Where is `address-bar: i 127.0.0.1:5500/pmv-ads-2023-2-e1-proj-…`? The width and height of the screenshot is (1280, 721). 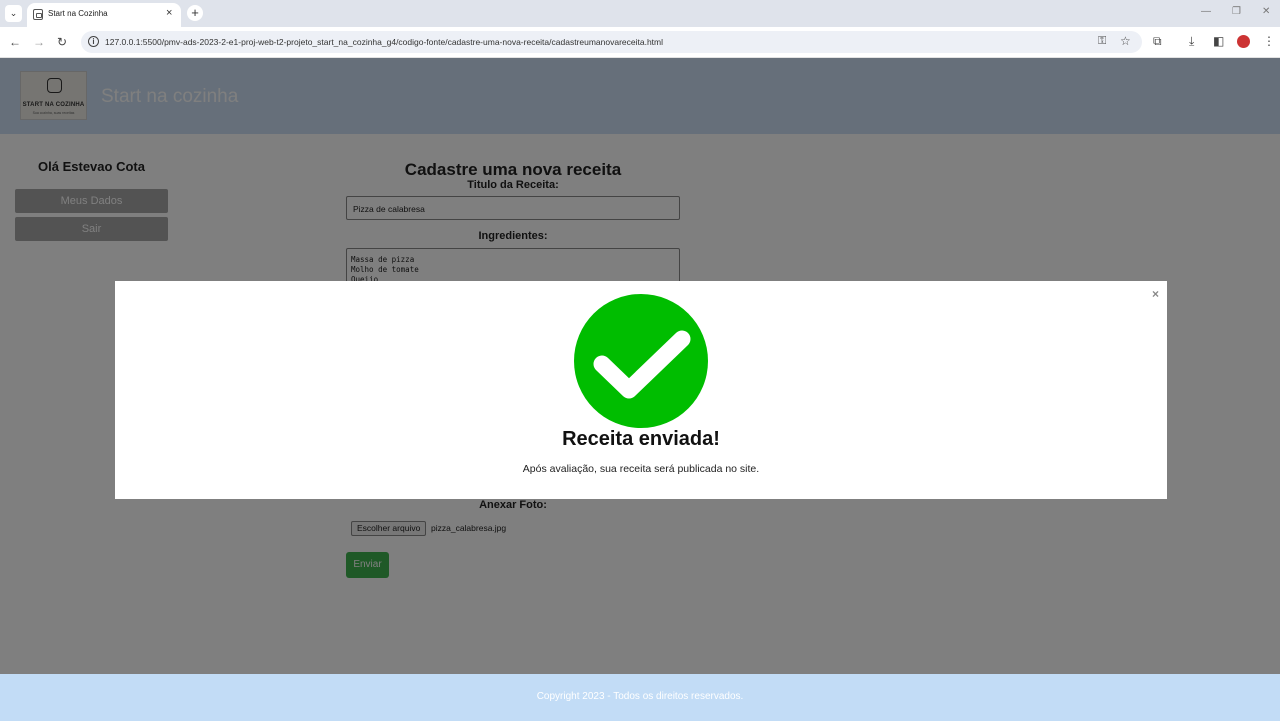
address-bar: i 127.0.0.1:5500/pmv-ads-2023-2-e1-proj-… is located at coordinates (611, 42).